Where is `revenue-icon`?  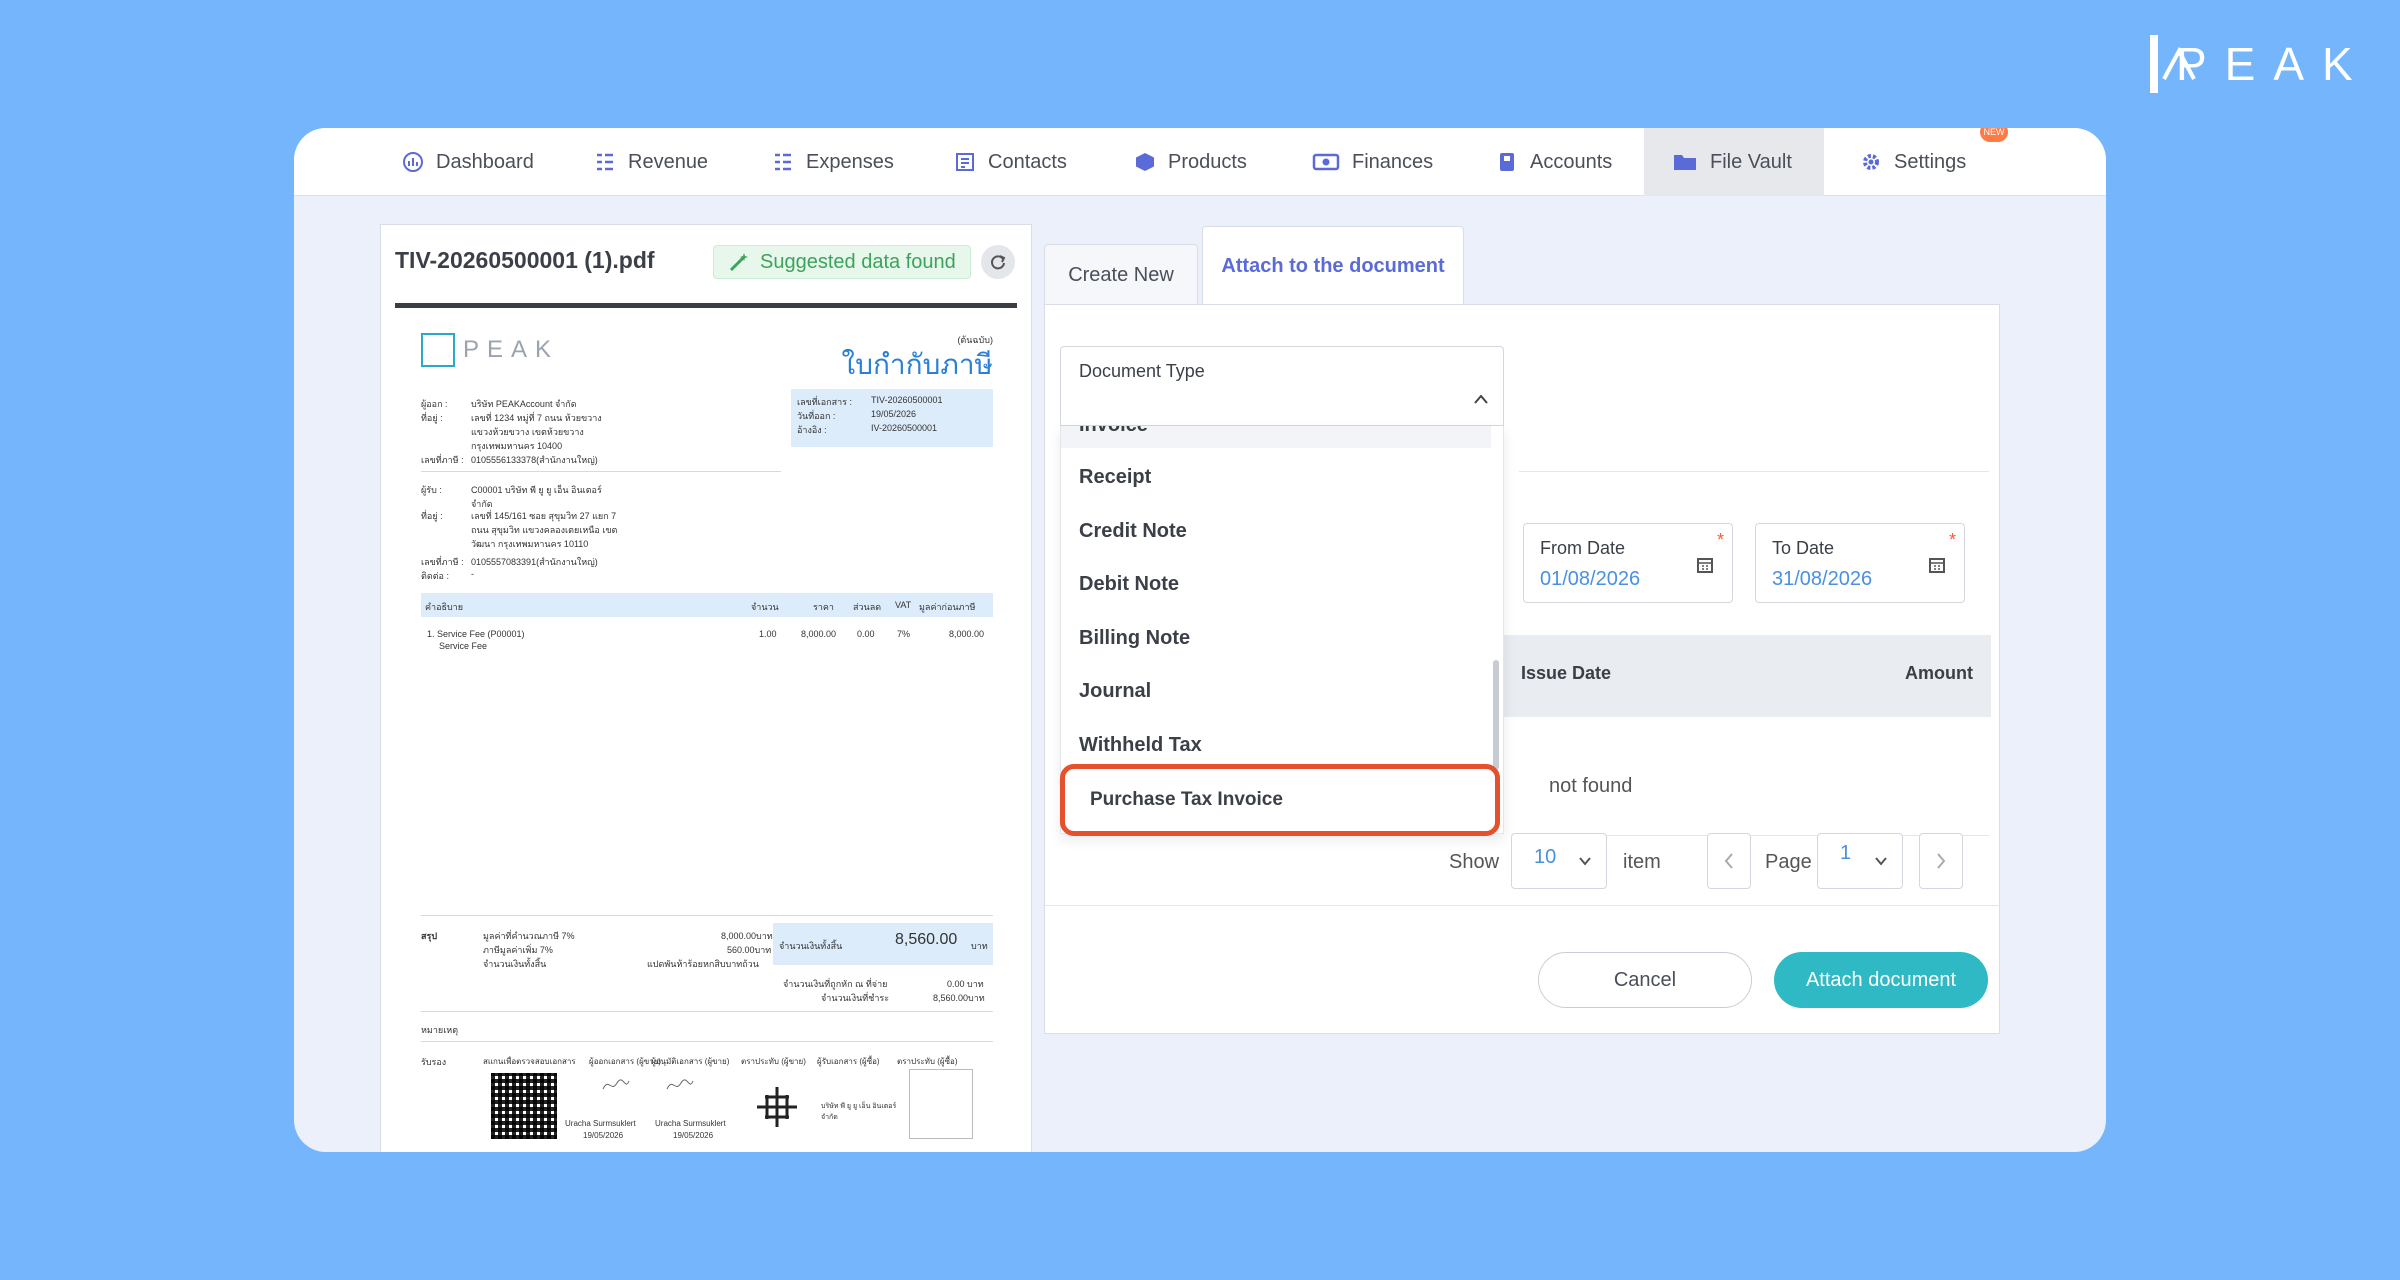
revenue-icon is located at coordinates (605, 162).